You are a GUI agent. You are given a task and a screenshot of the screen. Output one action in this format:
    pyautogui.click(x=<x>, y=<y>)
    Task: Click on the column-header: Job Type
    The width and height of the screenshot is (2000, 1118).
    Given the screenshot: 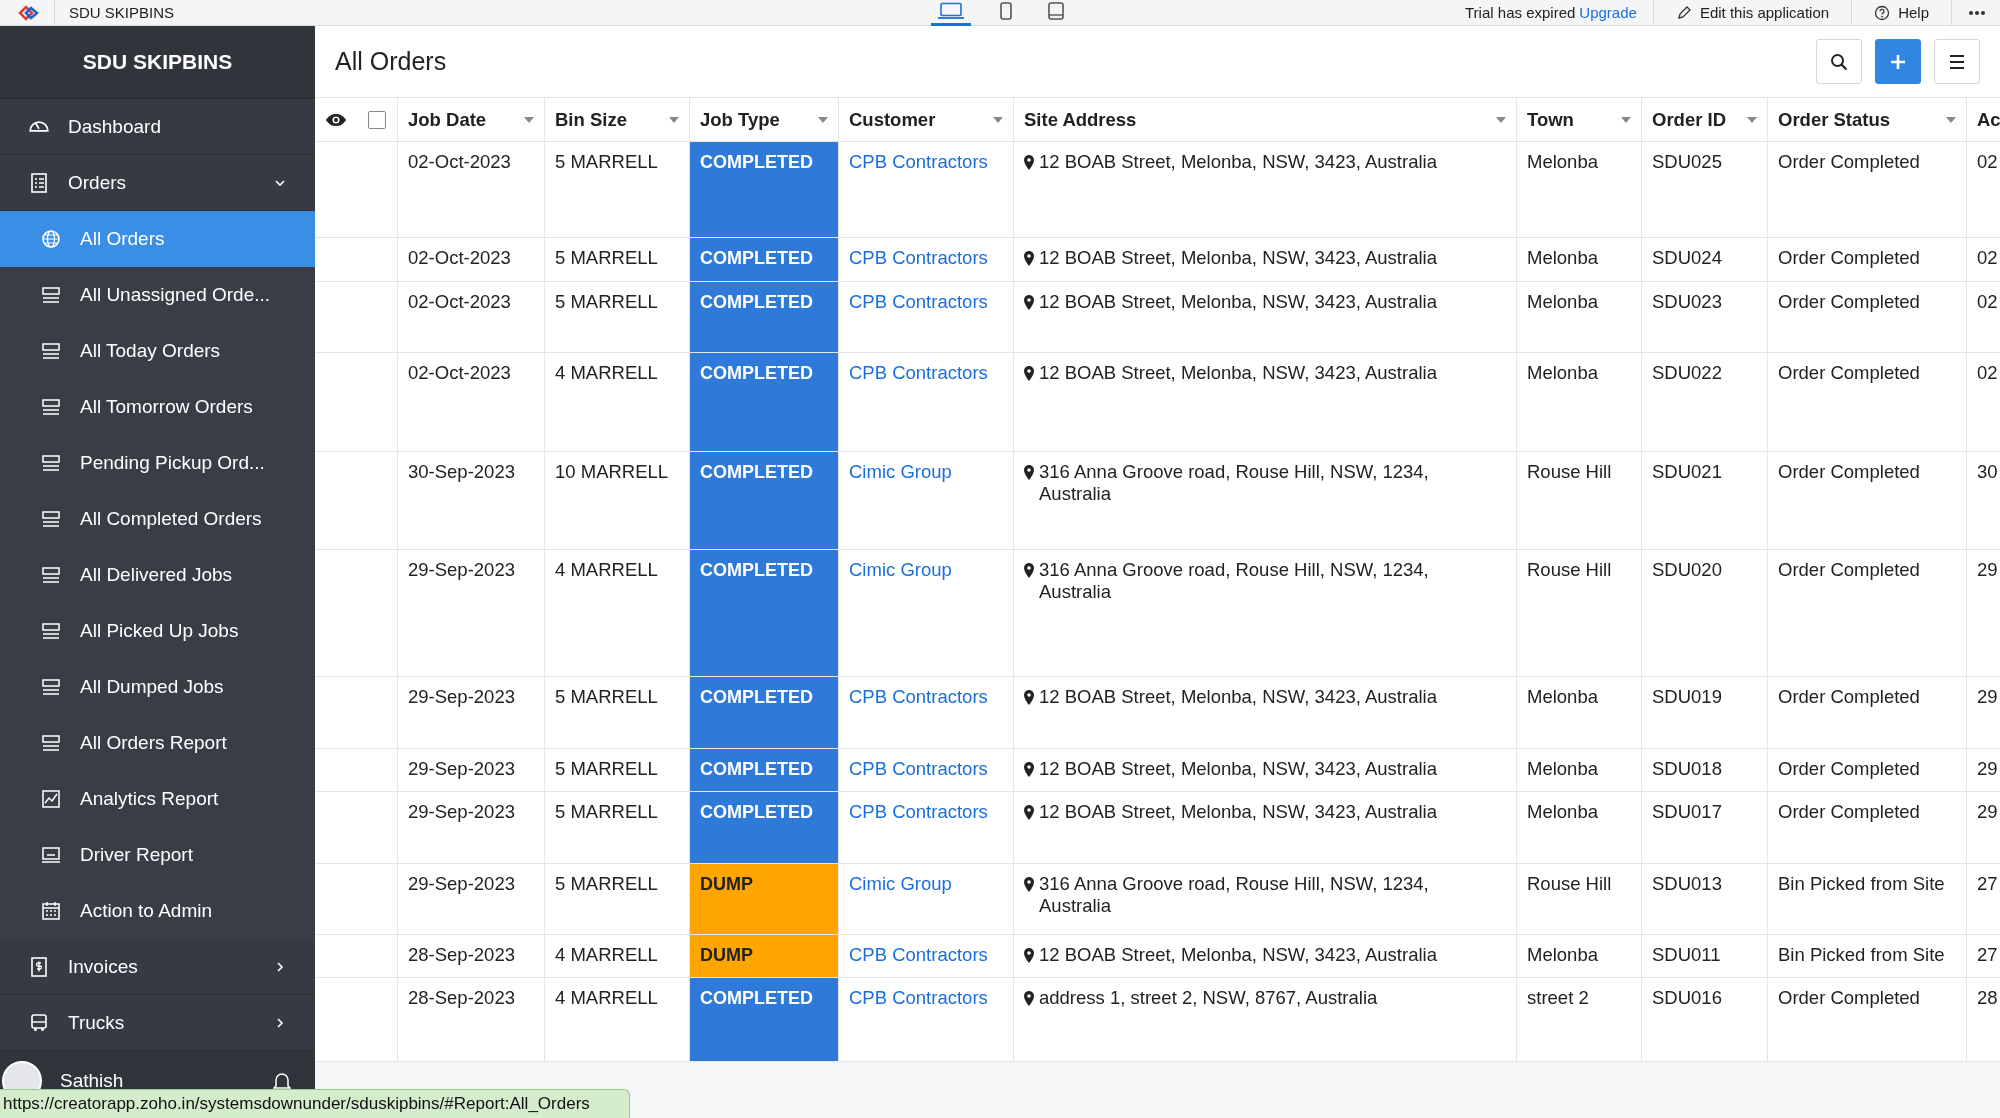 What is the action you would take?
    pyautogui.click(x=740, y=119)
    